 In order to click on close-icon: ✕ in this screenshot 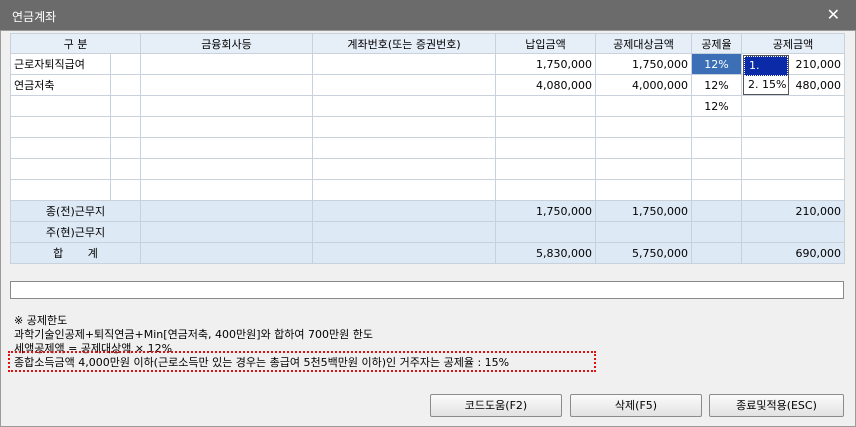, I will do `click(833, 14)`.